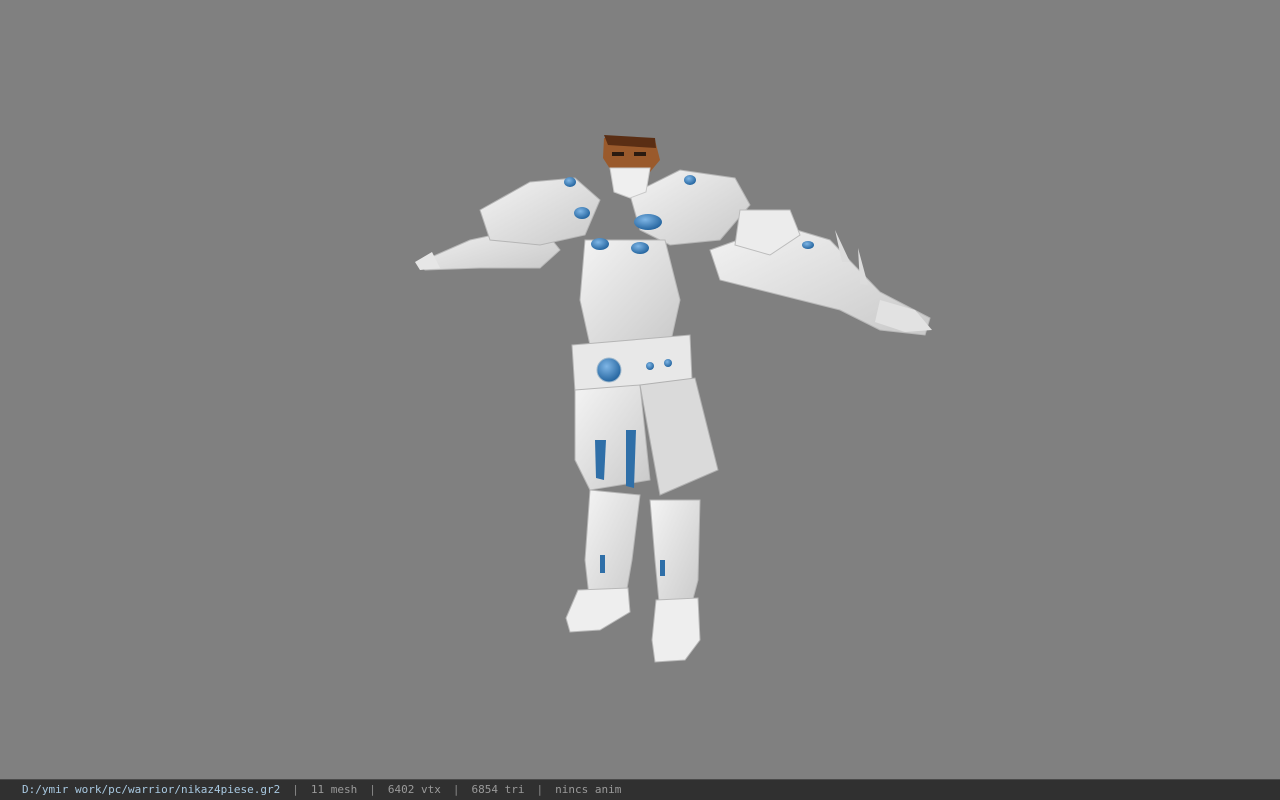 The width and height of the screenshot is (1280, 800). What do you see at coordinates (414, 789) in the screenshot?
I see `vertex-count: 6402 vtx` at bounding box center [414, 789].